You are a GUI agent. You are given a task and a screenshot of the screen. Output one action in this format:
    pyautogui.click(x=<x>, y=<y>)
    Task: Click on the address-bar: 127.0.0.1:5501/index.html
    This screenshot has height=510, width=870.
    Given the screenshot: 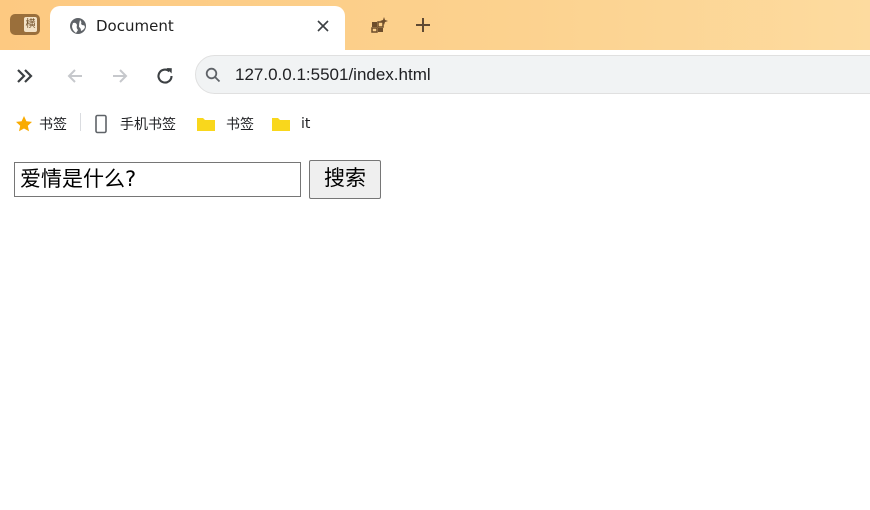 What is the action you would take?
    pyautogui.click(x=532, y=74)
    